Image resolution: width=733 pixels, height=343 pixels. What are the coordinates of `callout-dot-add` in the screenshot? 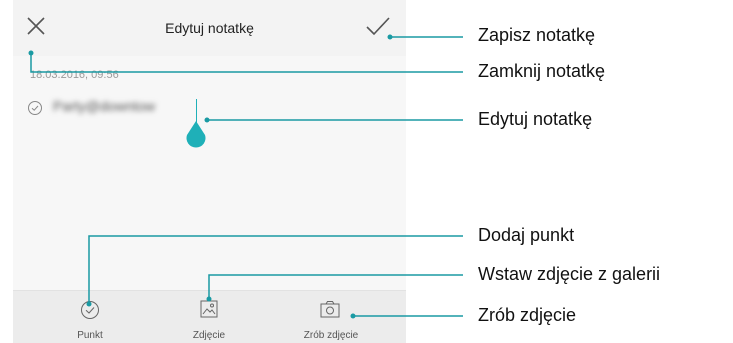 It's located at (89, 304).